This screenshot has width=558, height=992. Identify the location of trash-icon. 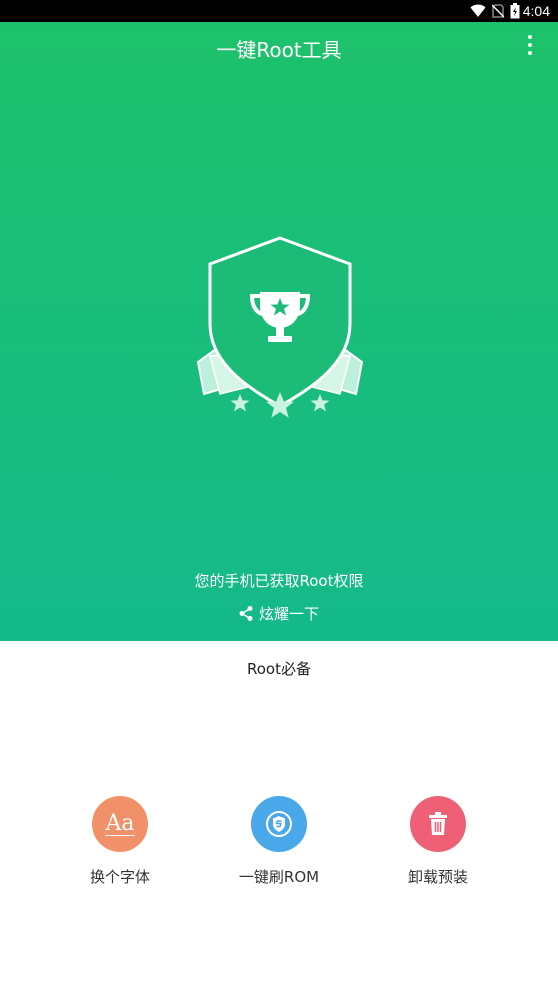
(438, 824).